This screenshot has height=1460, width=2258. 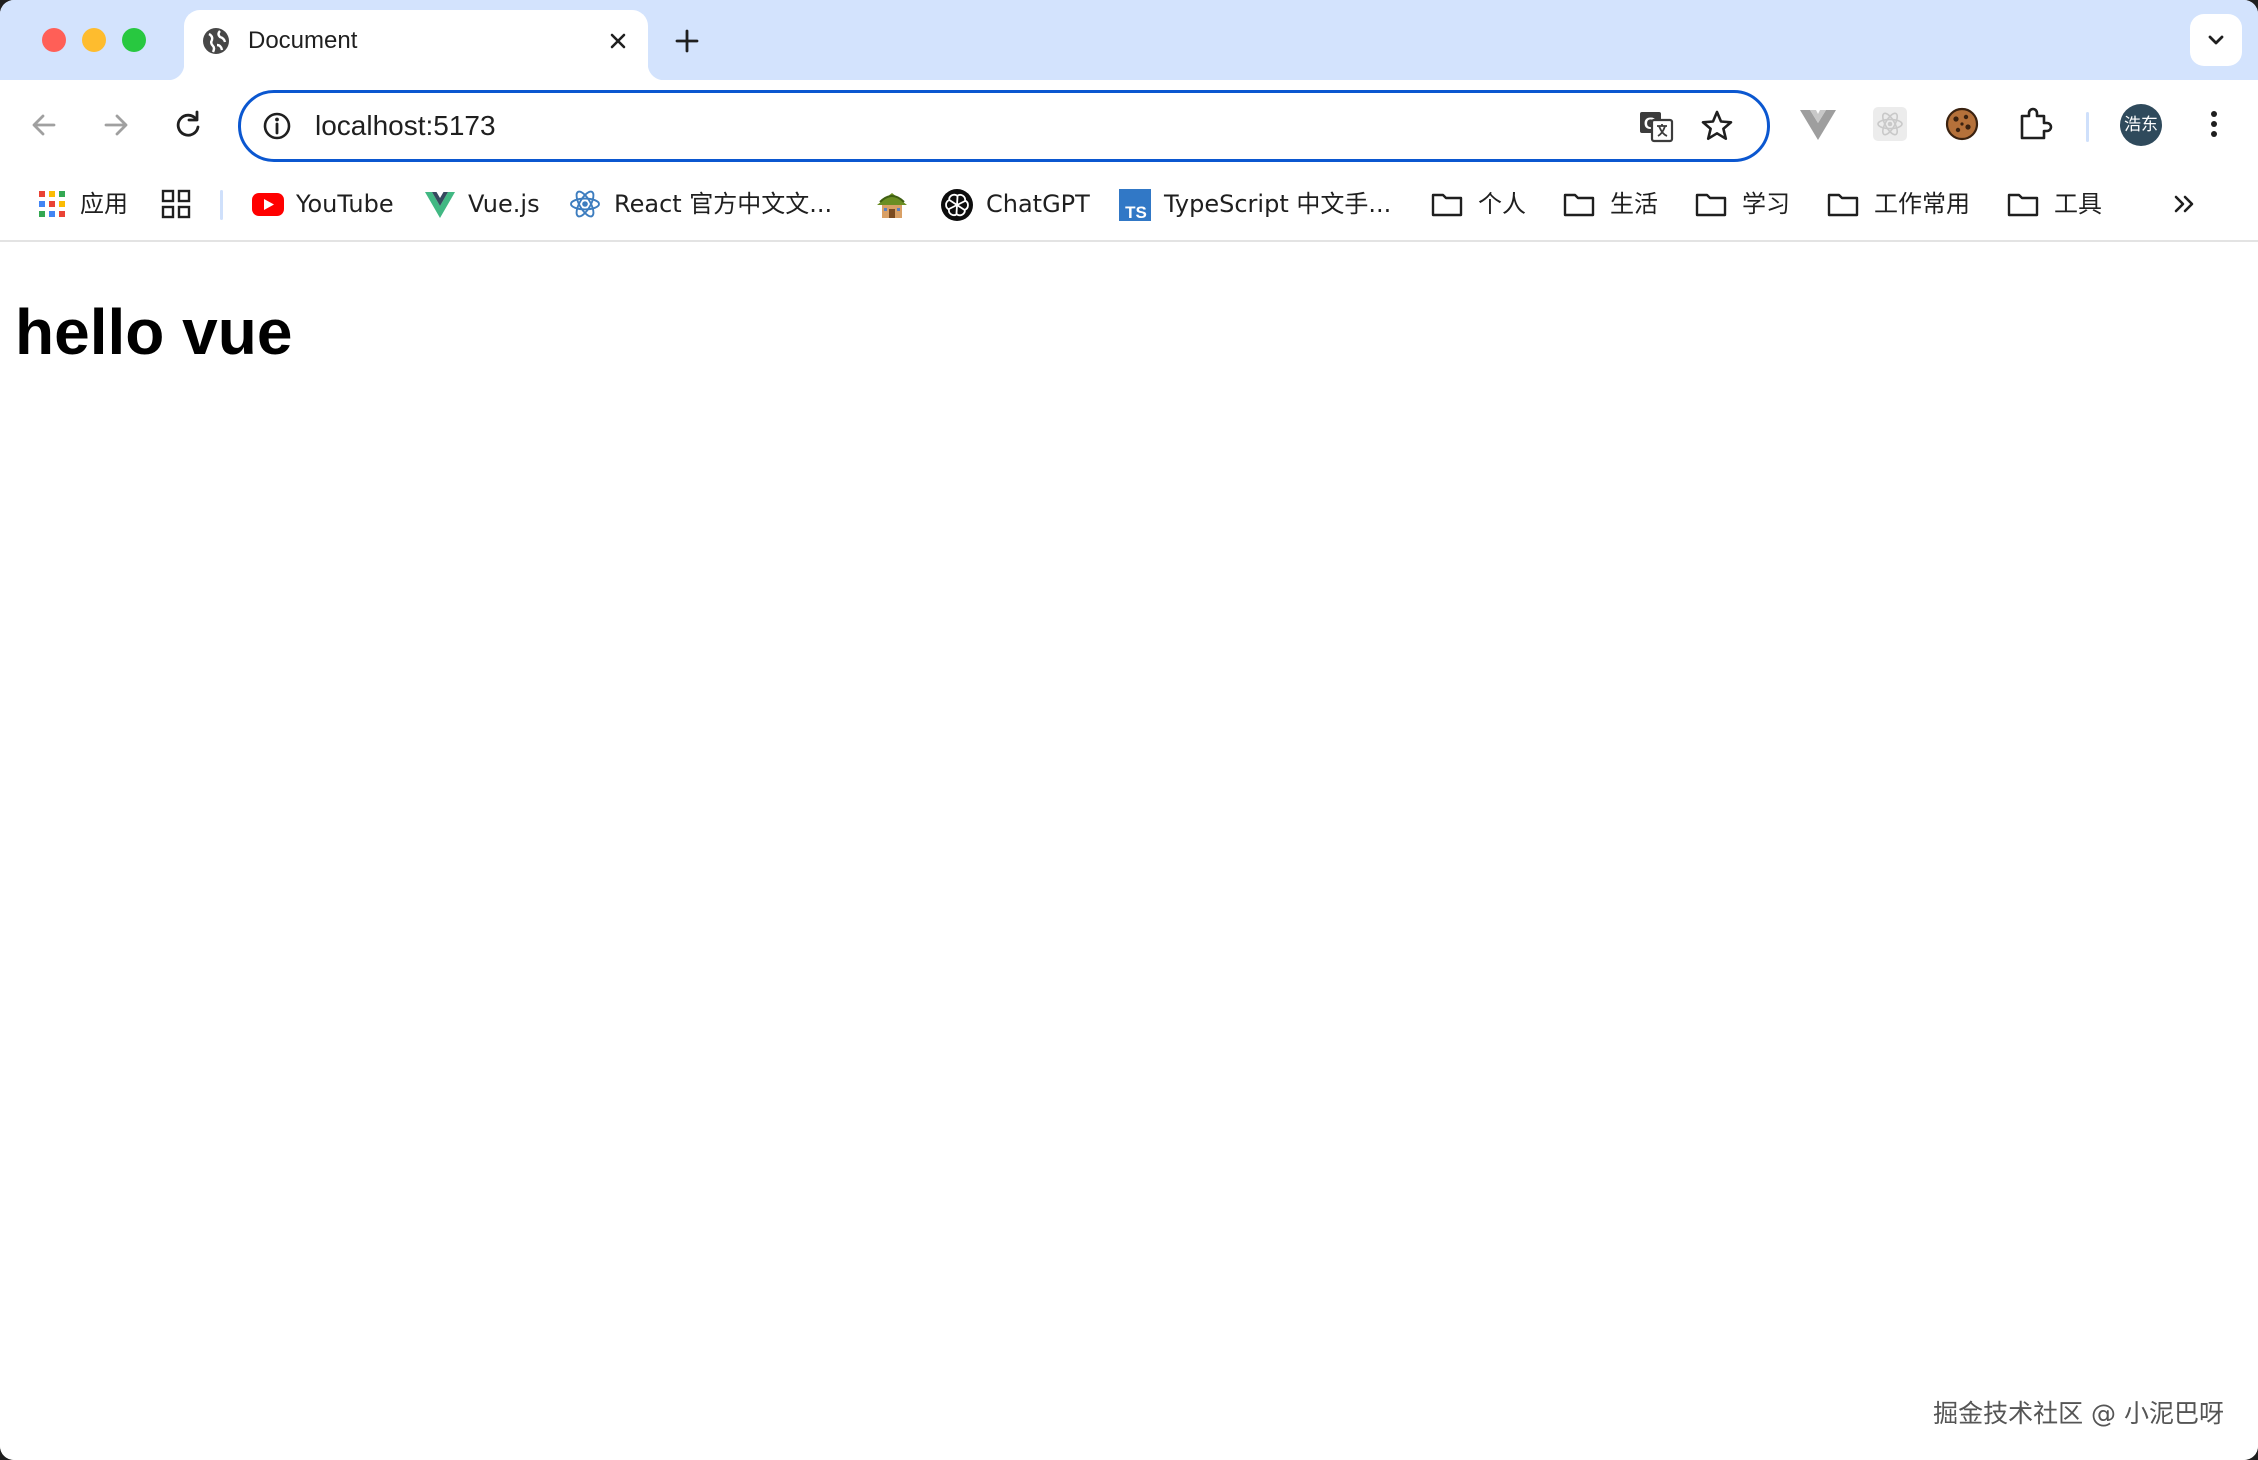 What do you see at coordinates (1818, 124) in the screenshot?
I see `vue-devtools-extension-icon` at bounding box center [1818, 124].